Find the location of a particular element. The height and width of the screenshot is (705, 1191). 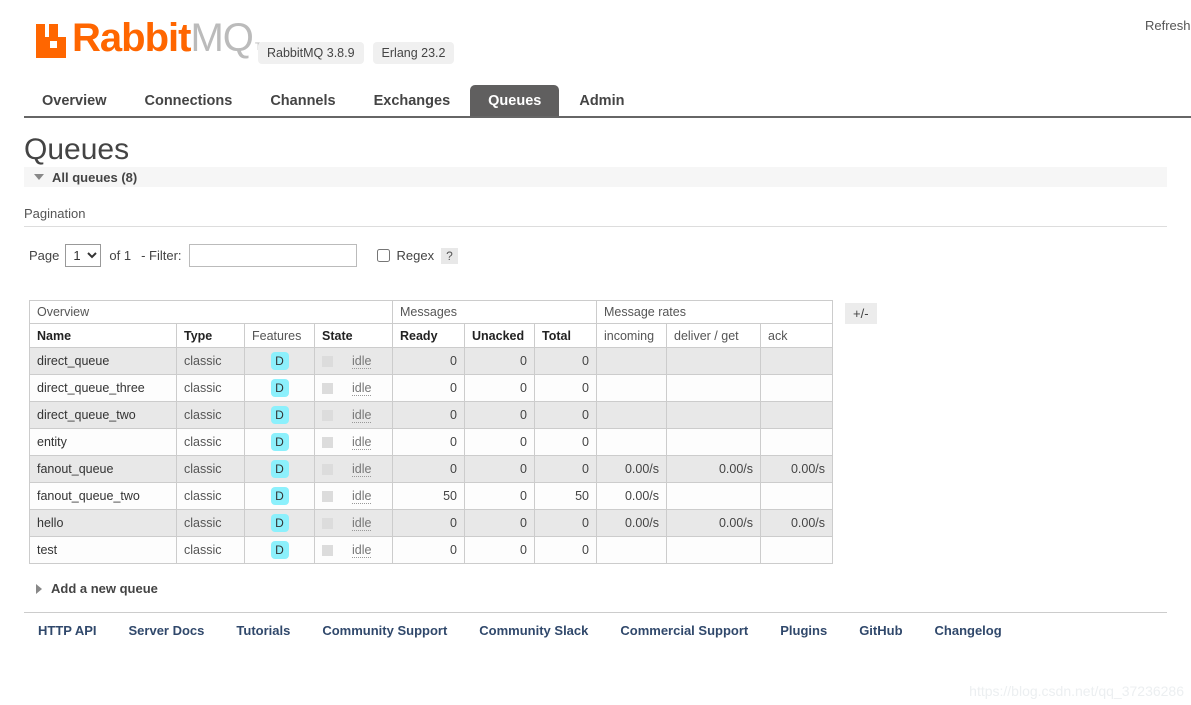

add-new-queue-section: Add a new queue is located at coordinates (91, 588).